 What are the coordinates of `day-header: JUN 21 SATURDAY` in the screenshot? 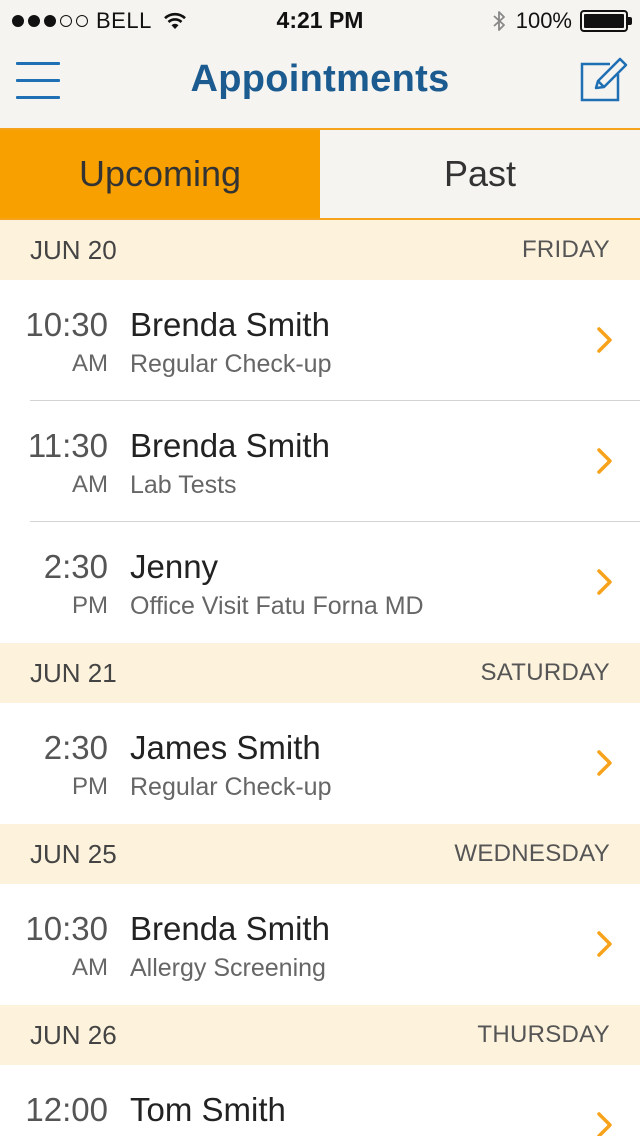 It's located at (320, 673).